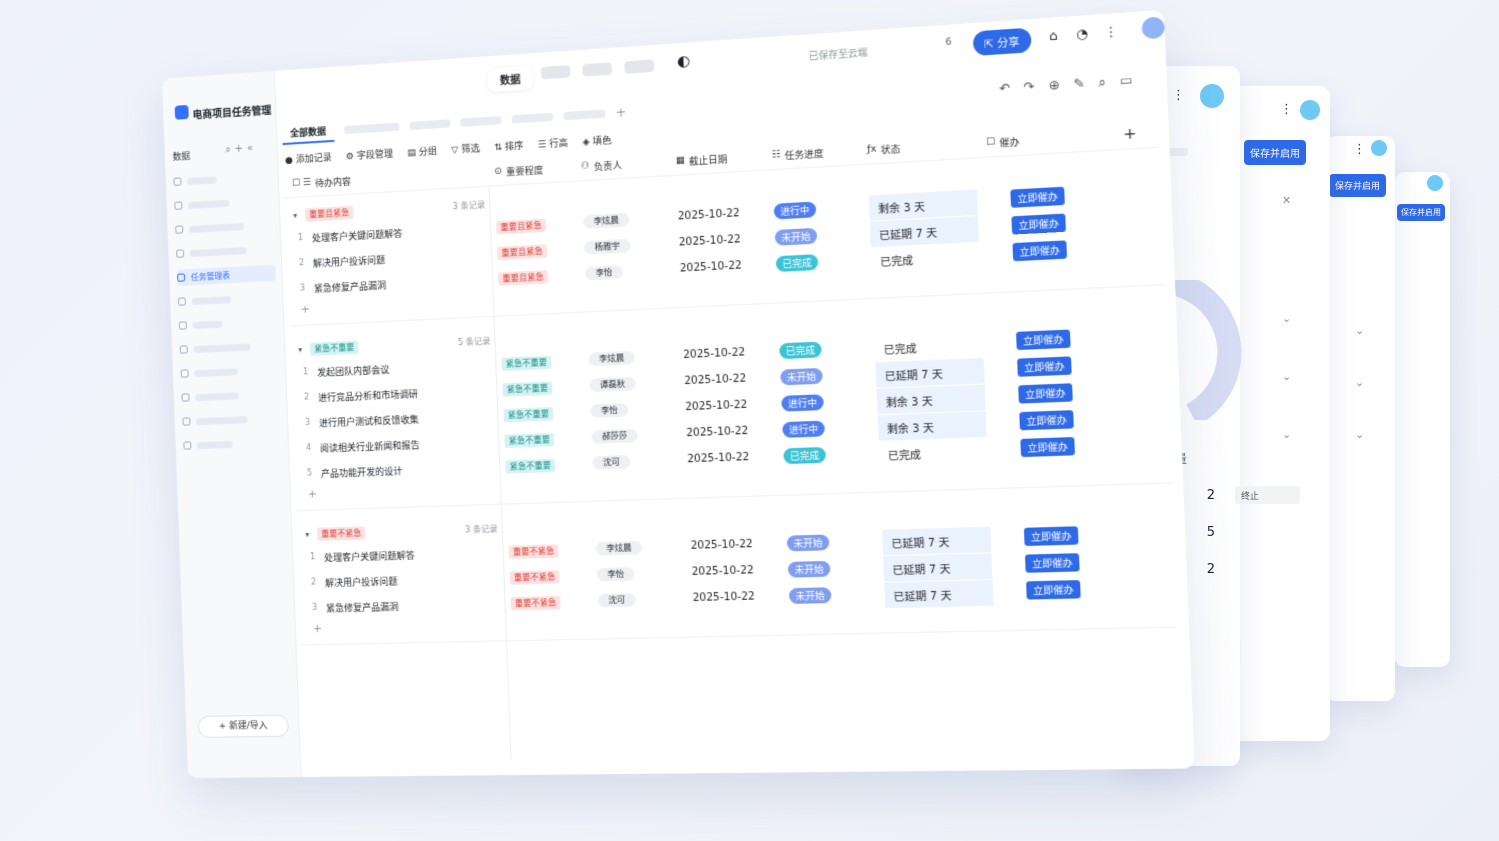 This screenshot has height=841, width=1499. Describe the element at coordinates (1286, 200) in the screenshot. I see `close-icon: ✕` at that location.